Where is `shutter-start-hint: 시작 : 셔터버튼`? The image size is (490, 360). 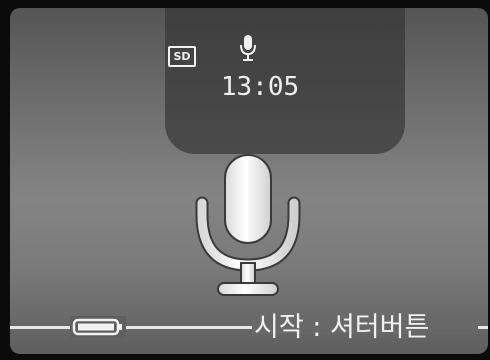
shutter-start-hint: 시작 : 셔터버튼 is located at coordinates (342, 327).